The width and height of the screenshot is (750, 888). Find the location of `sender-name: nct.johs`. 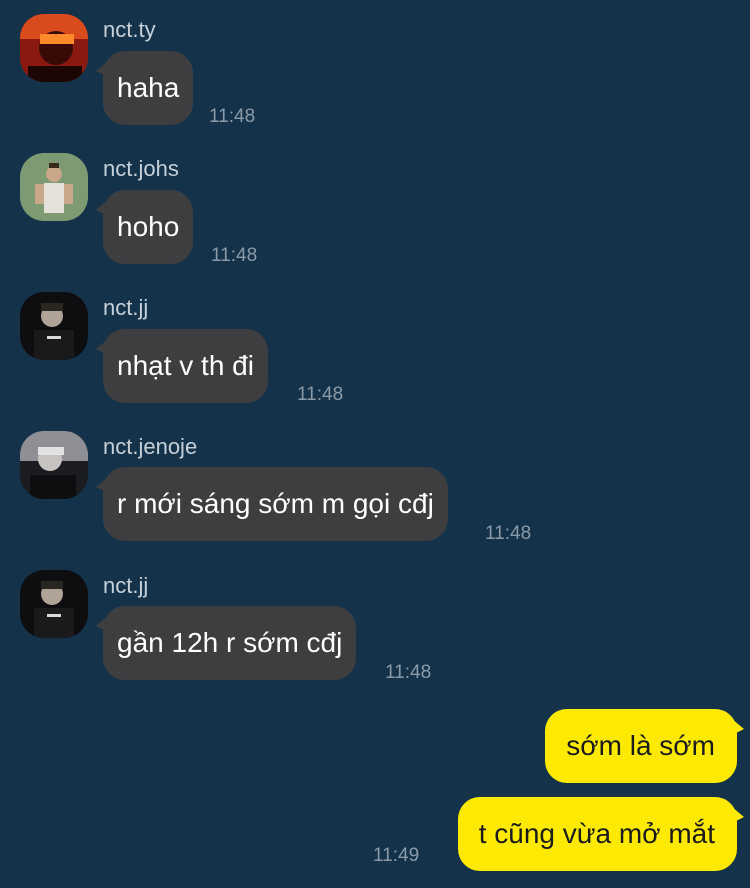

sender-name: nct.johs is located at coordinates (141, 168).